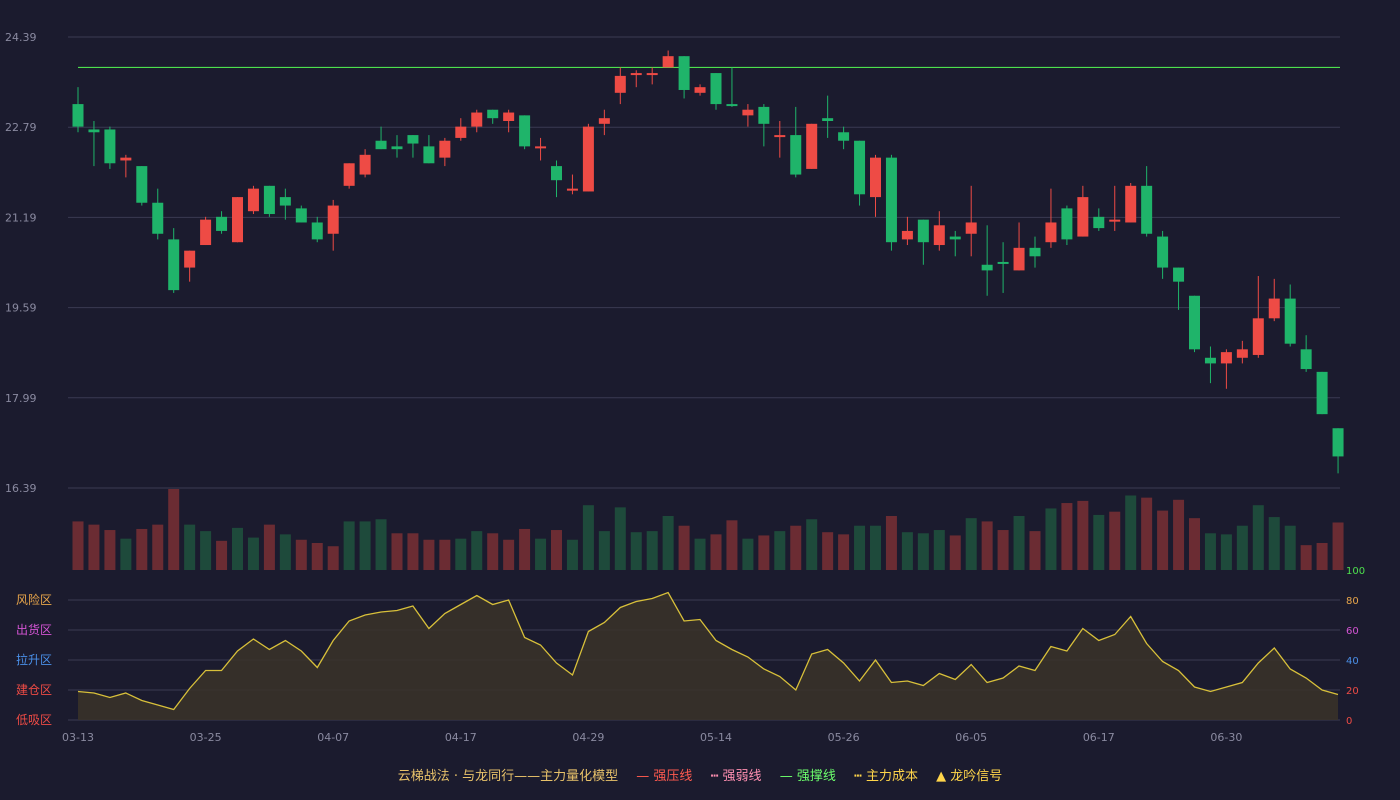  Describe the element at coordinates (21, 263) in the screenshot. I see `price-y-axis: 24.39 22.79 21.19 19.59 17.99 16.39` at that location.